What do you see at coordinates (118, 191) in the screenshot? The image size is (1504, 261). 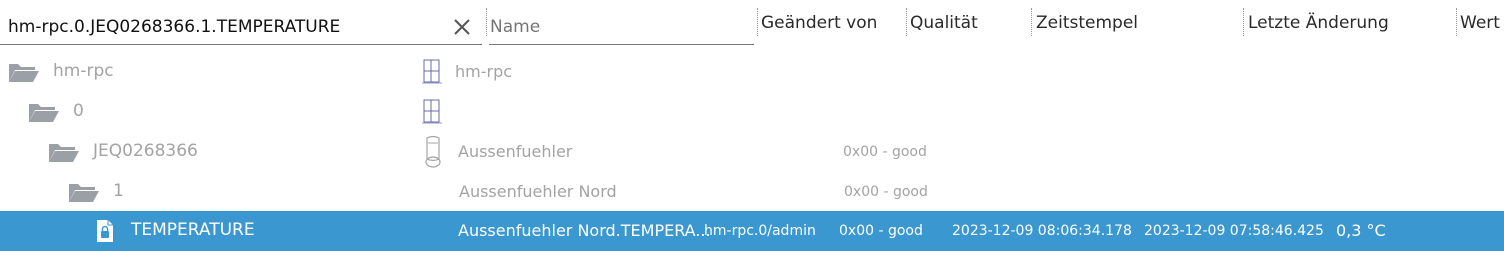 I see `tree-item-label: 1` at bounding box center [118, 191].